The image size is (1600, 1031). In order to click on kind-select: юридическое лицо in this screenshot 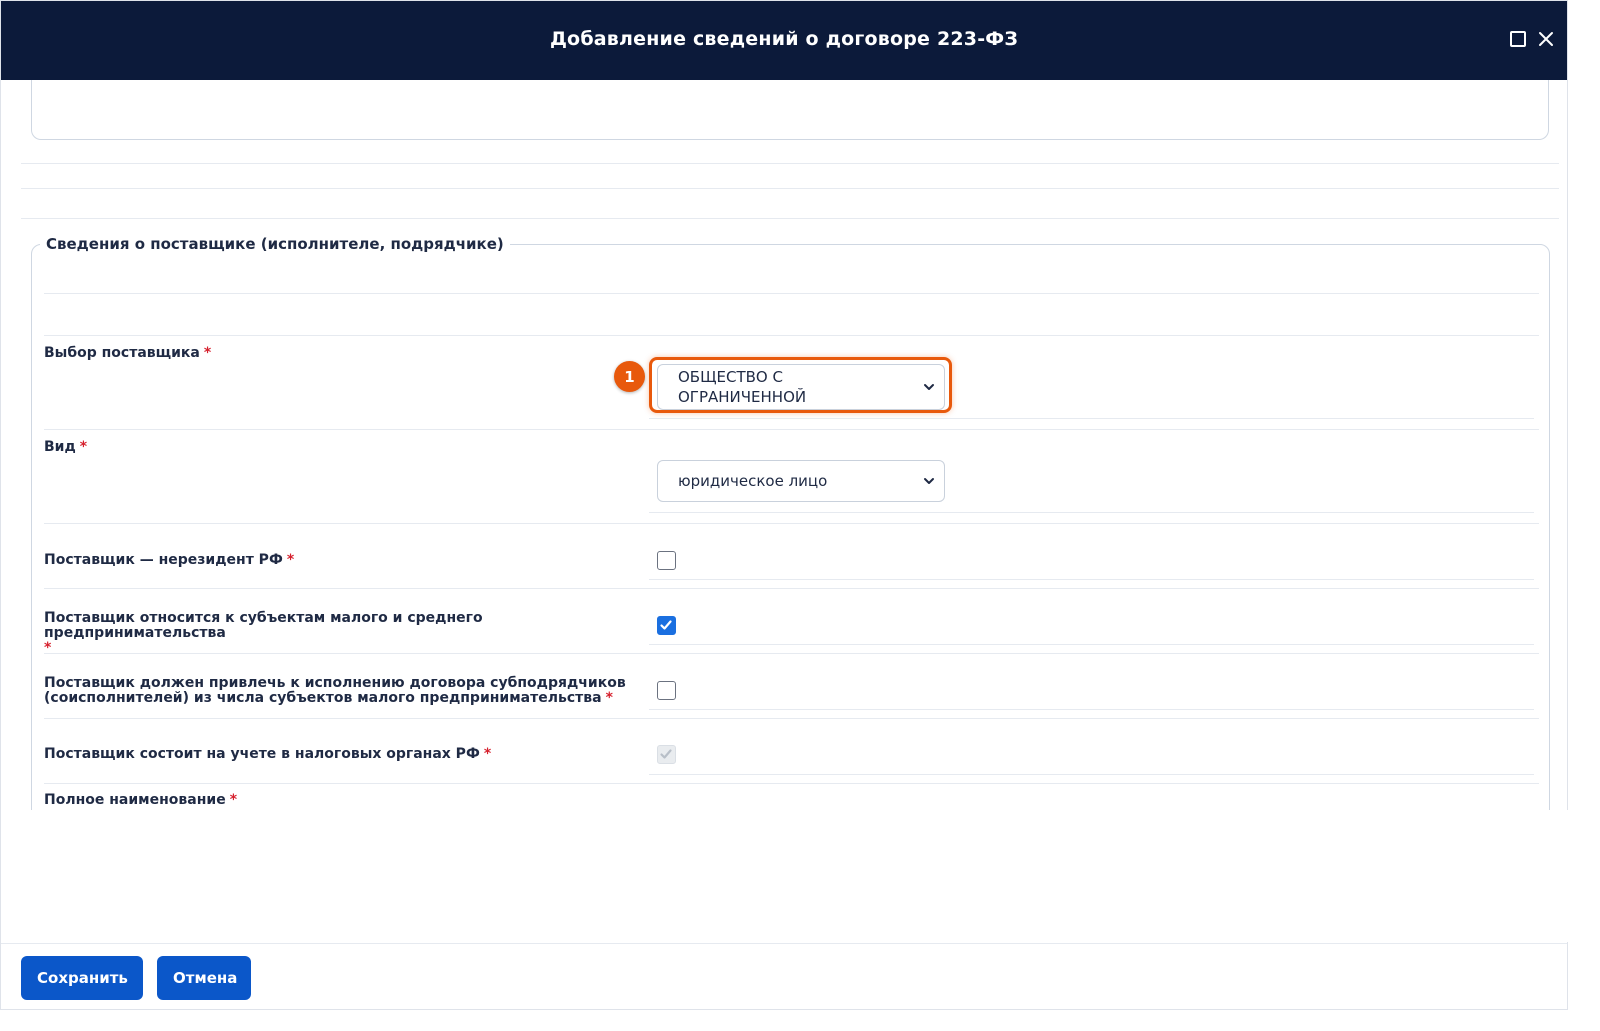, I will do `click(801, 481)`.